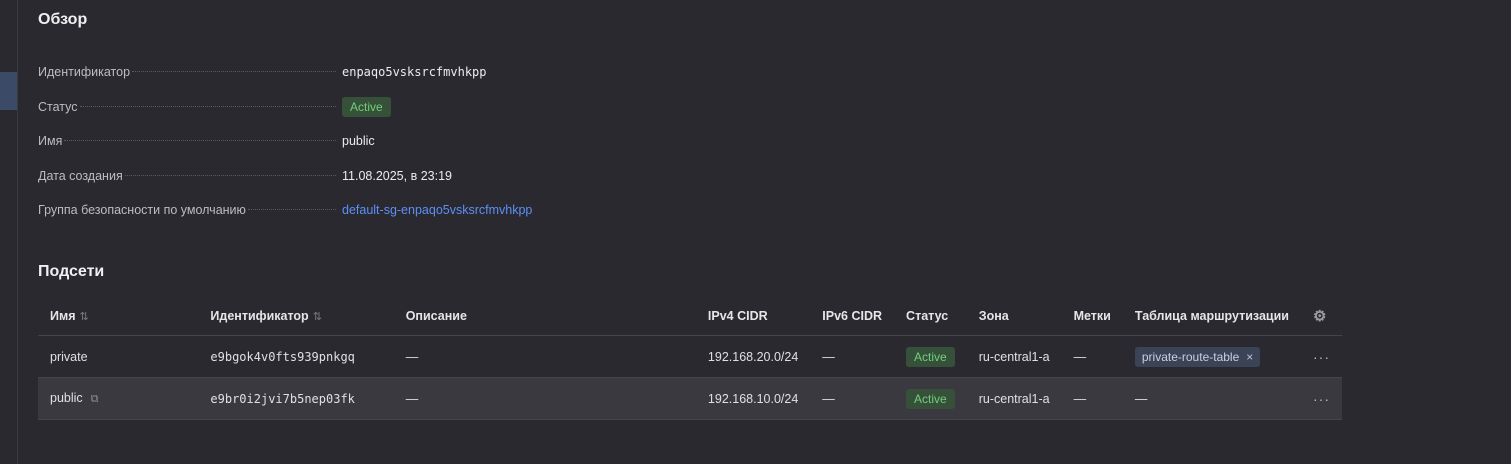 The height and width of the screenshot is (464, 1511). What do you see at coordinates (437, 210) in the screenshot?
I see `security-group-link: default-sg-enpaqo5vsksrcfmvhkpp` at bounding box center [437, 210].